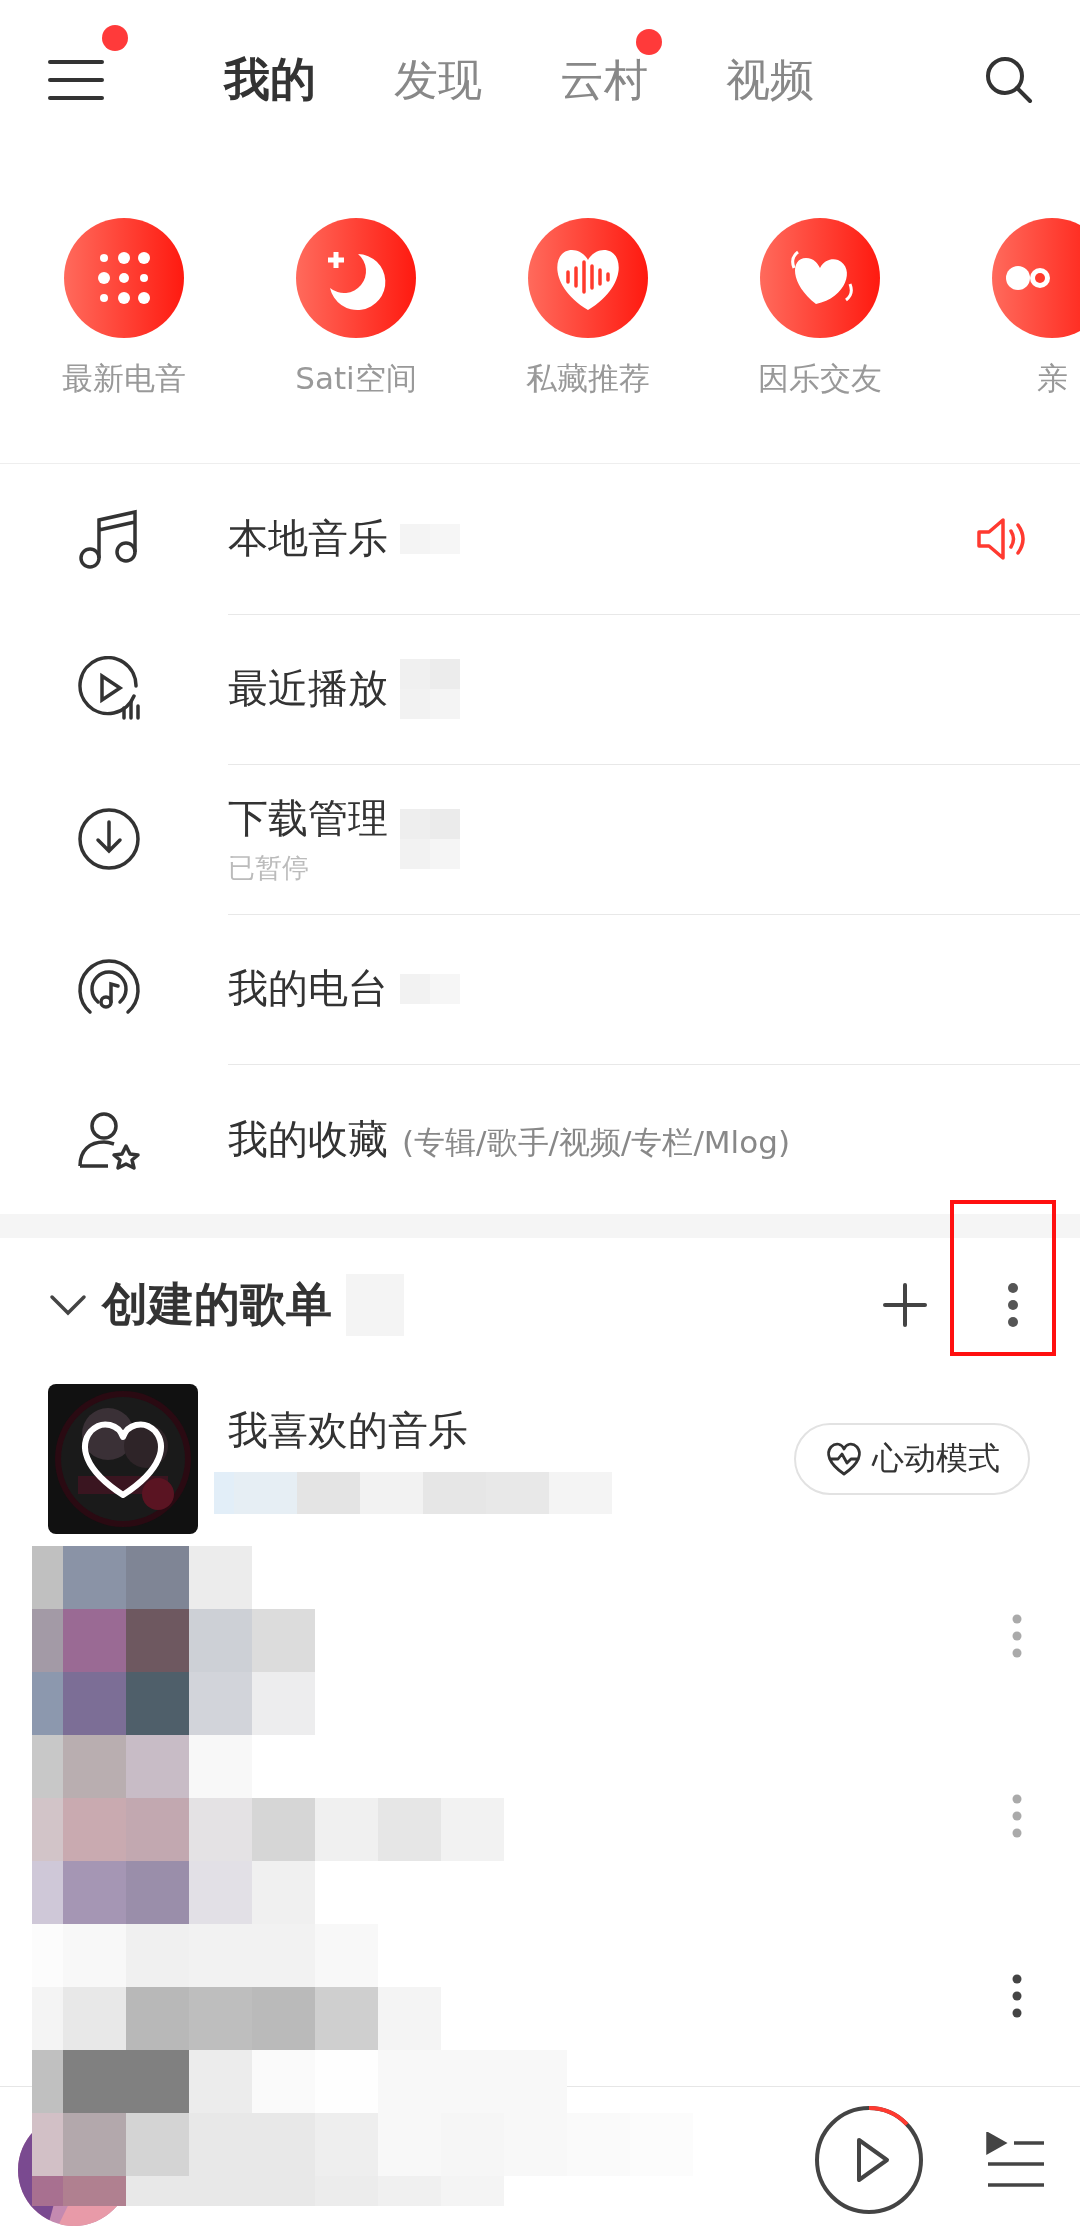 The image size is (1080, 2232). Describe the element at coordinates (308, 538) in the screenshot. I see `library-item: 本地音乐` at that location.